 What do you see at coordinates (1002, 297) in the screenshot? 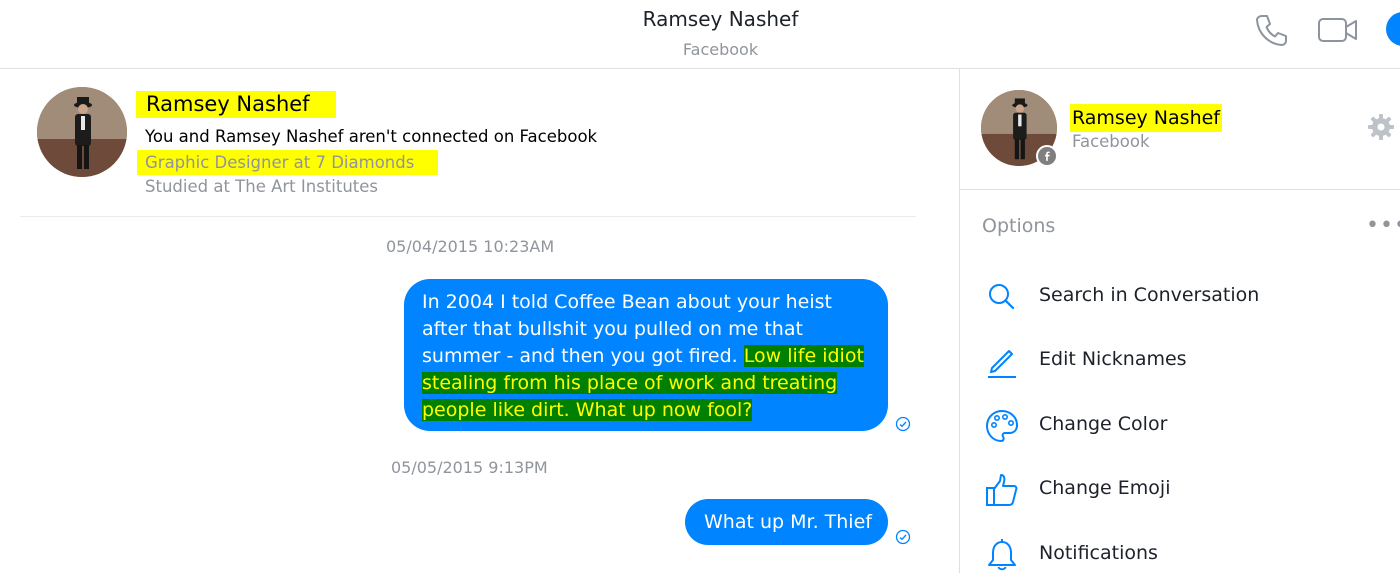
I see `search-icon` at bounding box center [1002, 297].